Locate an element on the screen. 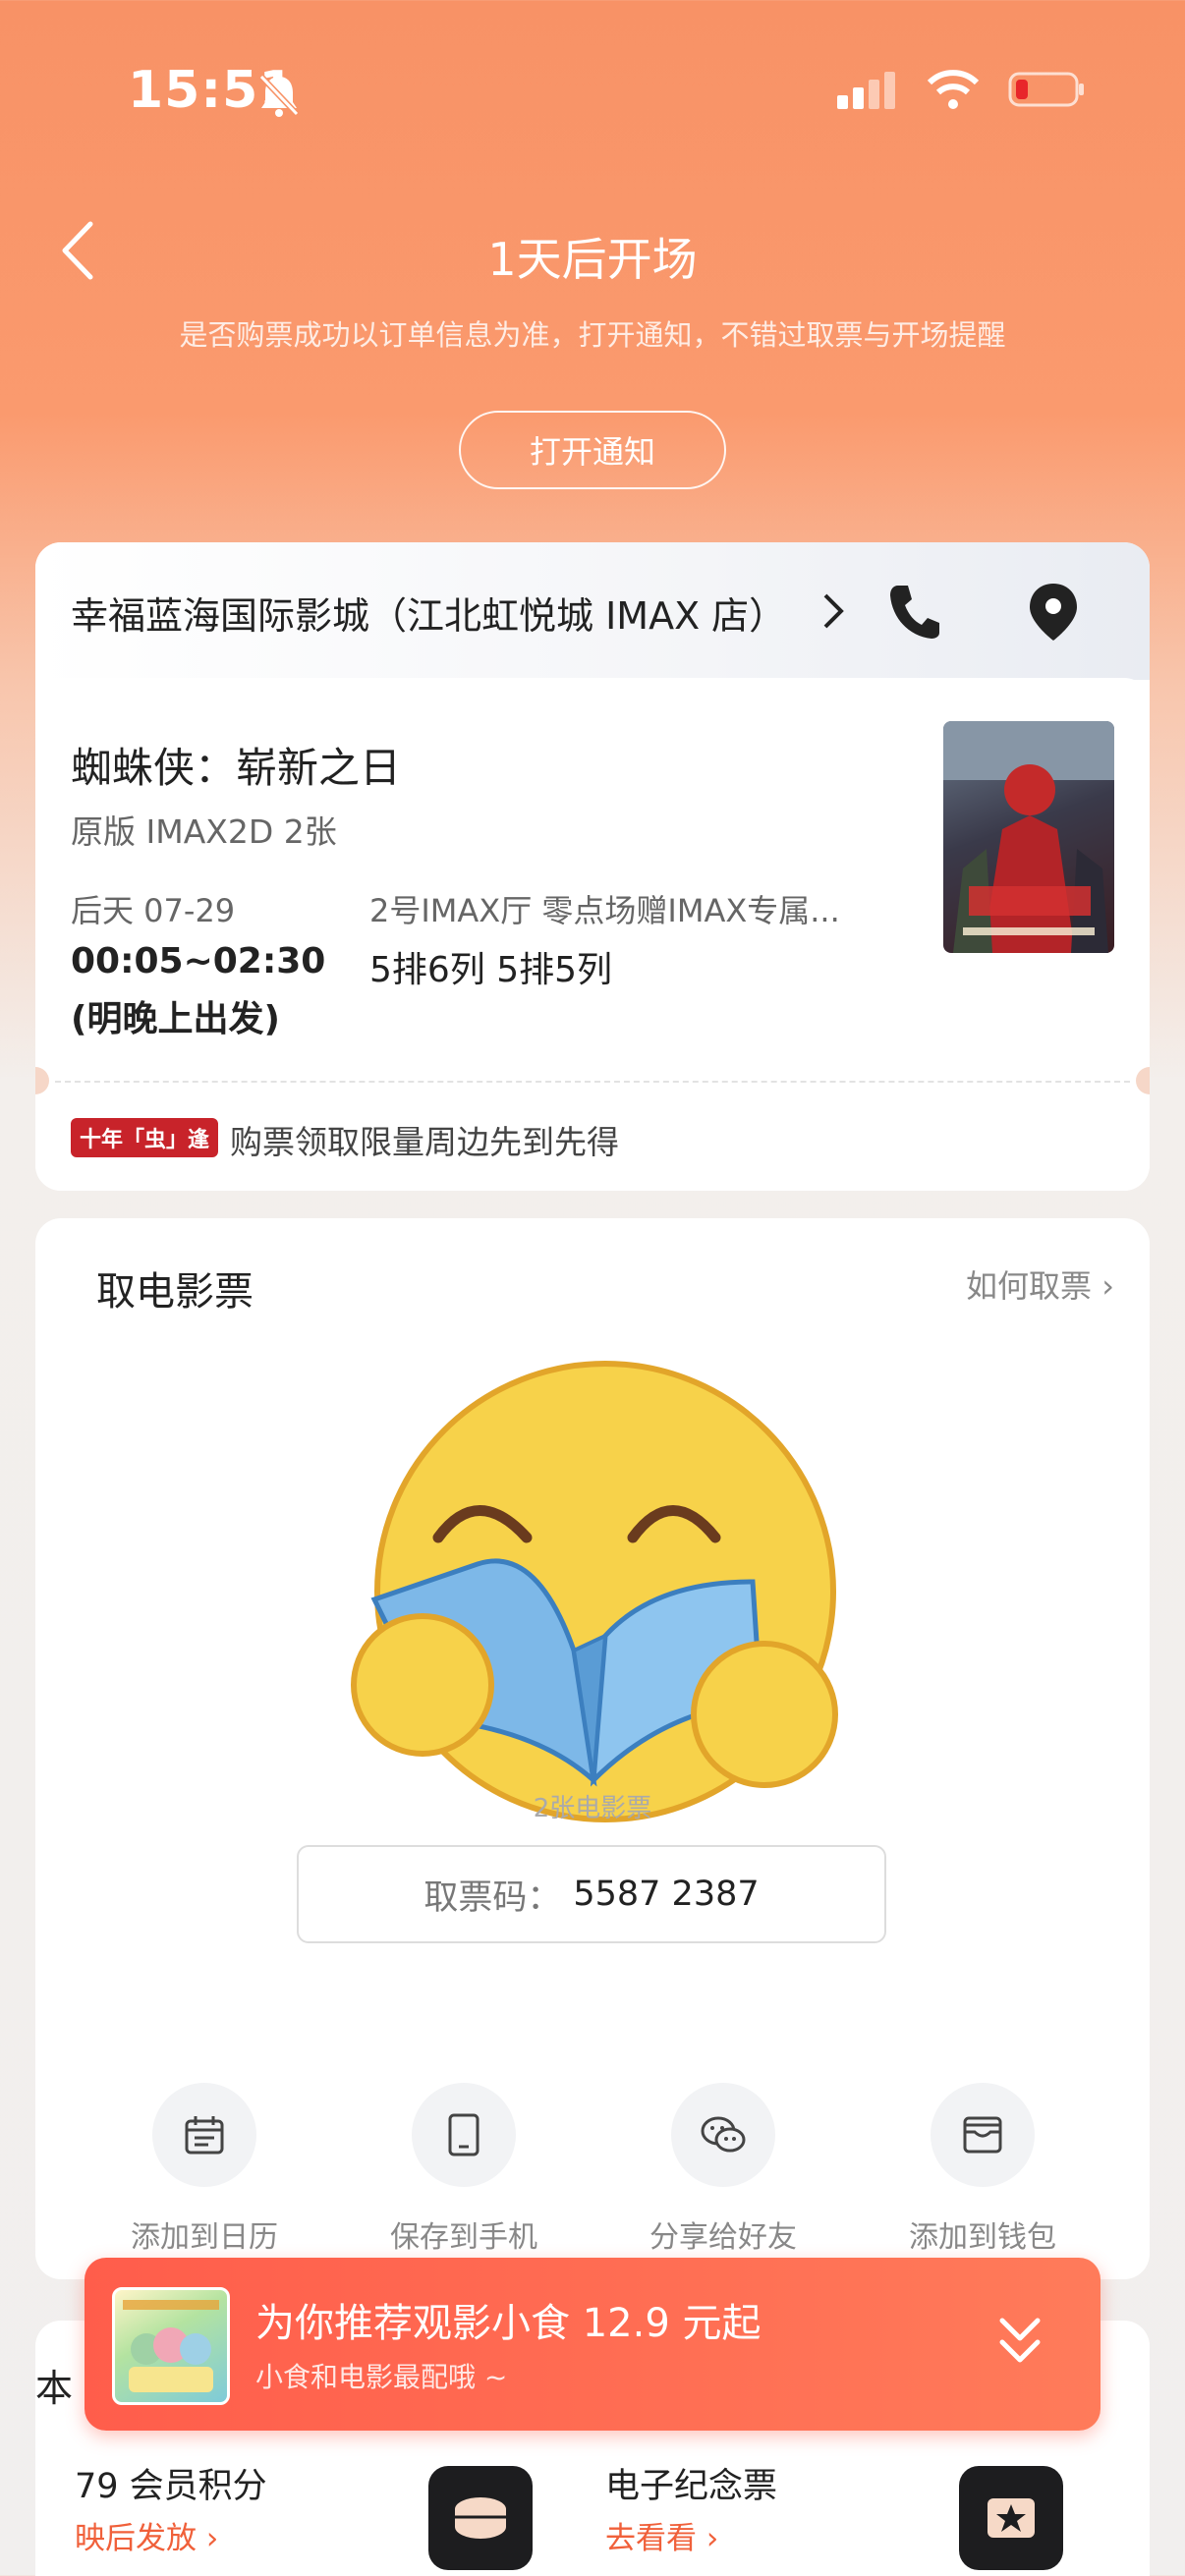  snack-subtitle: 小食和电影最配哦 ~ is located at coordinates (382, 2377).